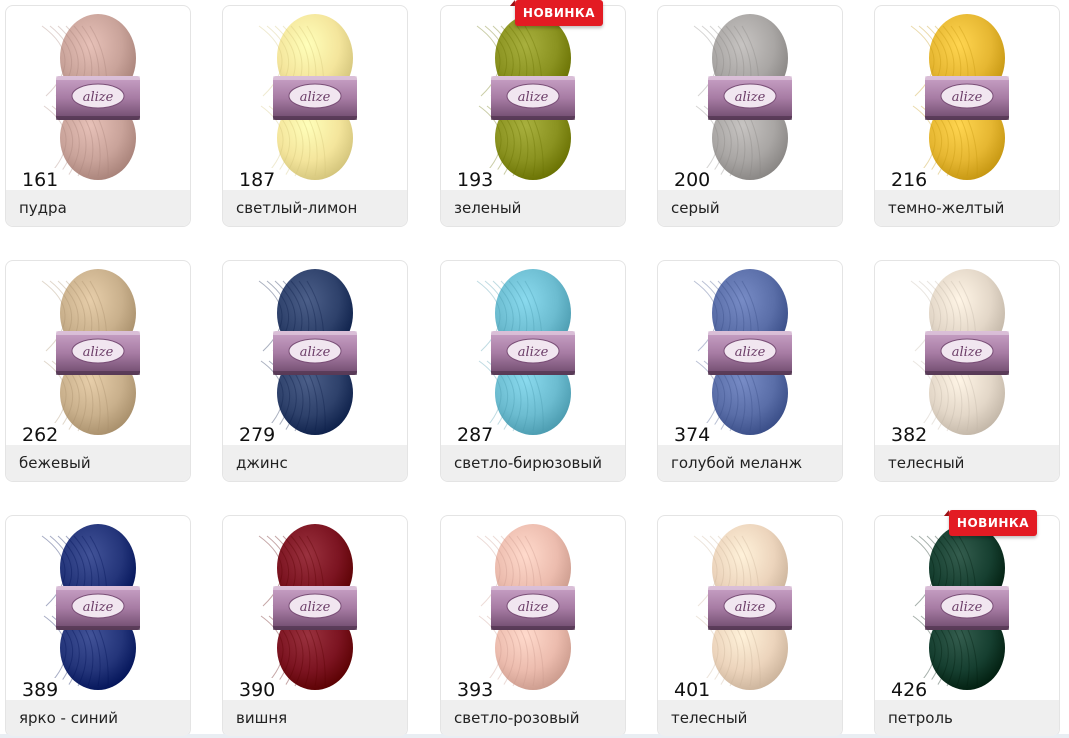 Image resolution: width=1069 pixels, height=738 pixels. What do you see at coordinates (98, 463) in the screenshot?
I see `color-name: бежевый` at bounding box center [98, 463].